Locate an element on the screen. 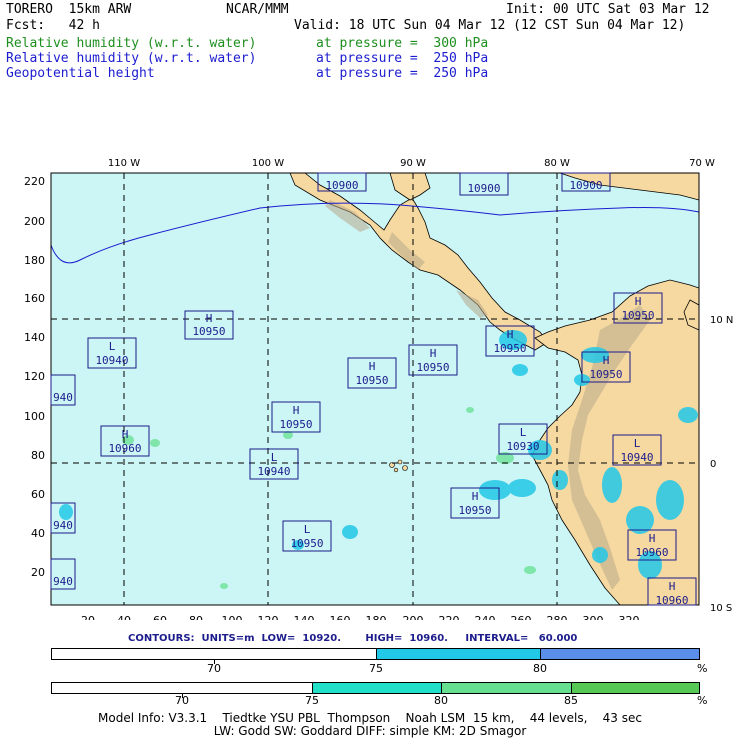 The width and height of the screenshot is (740, 740). field-3-name: Geopotential height is located at coordinates (80, 73).